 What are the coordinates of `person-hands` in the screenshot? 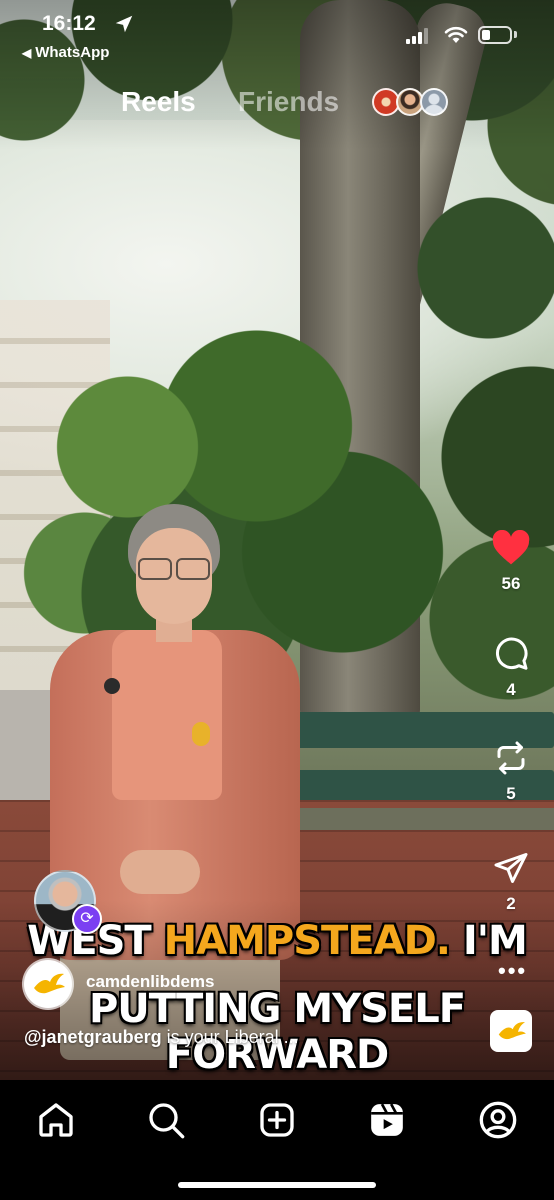 It's located at (160, 872).